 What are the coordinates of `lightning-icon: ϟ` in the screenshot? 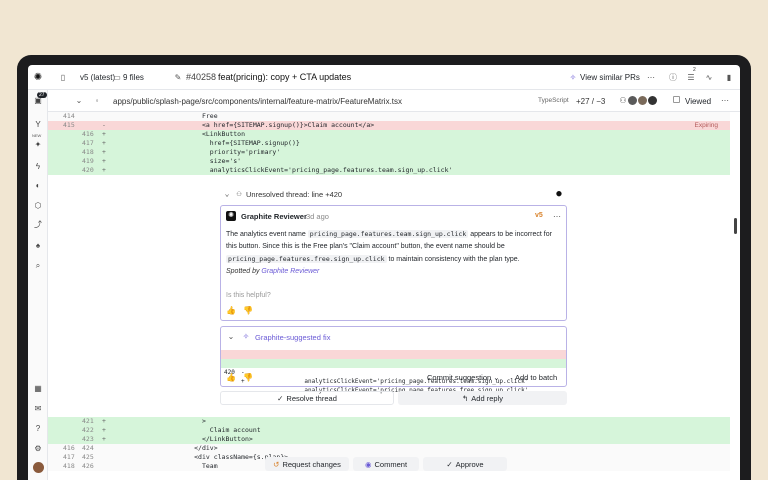 It's located at (38, 167).